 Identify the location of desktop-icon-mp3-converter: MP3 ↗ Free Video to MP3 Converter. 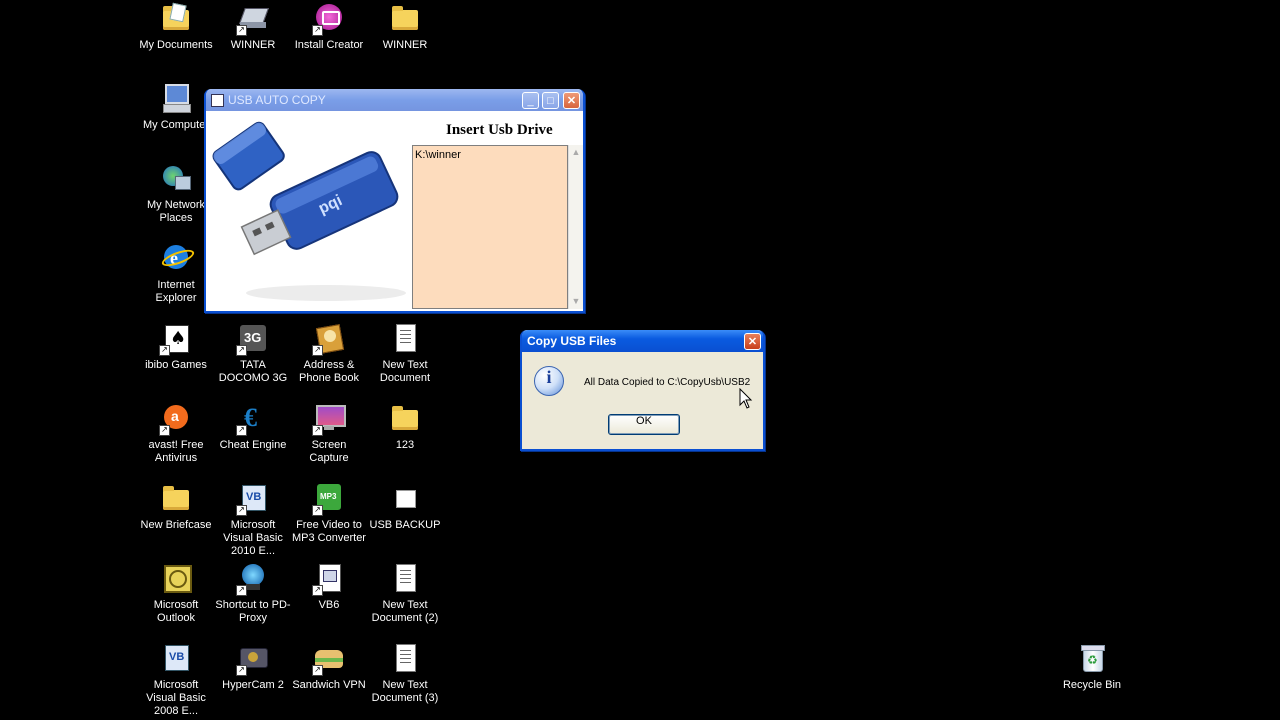
(329, 513).